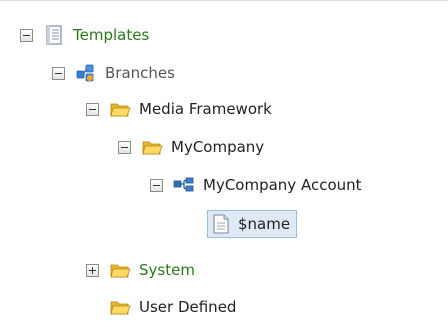 This screenshot has width=448, height=327. I want to click on tree-node-templates: Templates, so click(85, 35).